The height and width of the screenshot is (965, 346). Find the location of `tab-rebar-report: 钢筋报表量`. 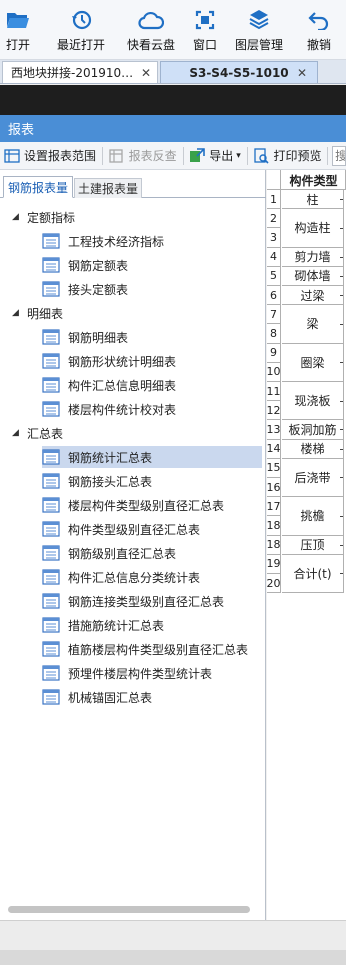

tab-rebar-report: 钢筋报表量 is located at coordinates (38, 187).